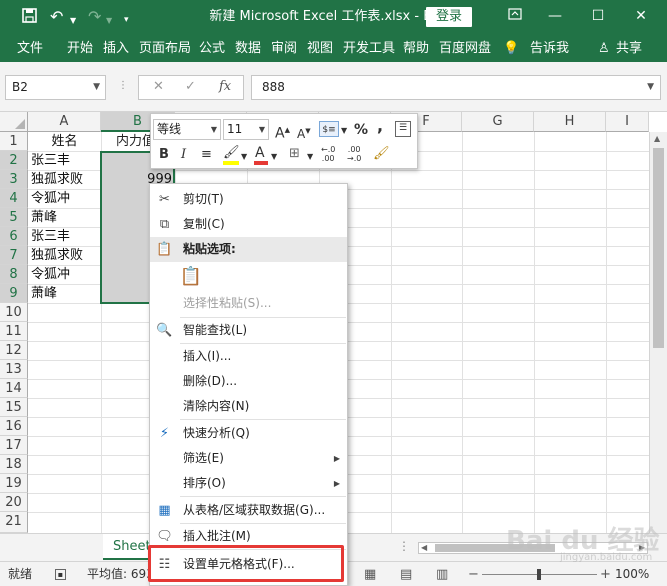 The width and height of the screenshot is (667, 586). What do you see at coordinates (465, 49) in the screenshot?
I see `tab-baidu-netdisk: 百度网盘` at bounding box center [465, 49].